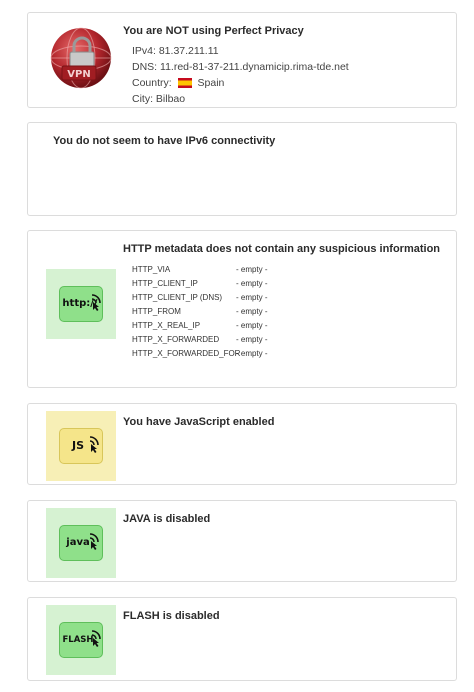 Image resolution: width=474 pixels, height=692 pixels. What do you see at coordinates (159, 99) in the screenshot?
I see `city: City: Bilbao` at bounding box center [159, 99].